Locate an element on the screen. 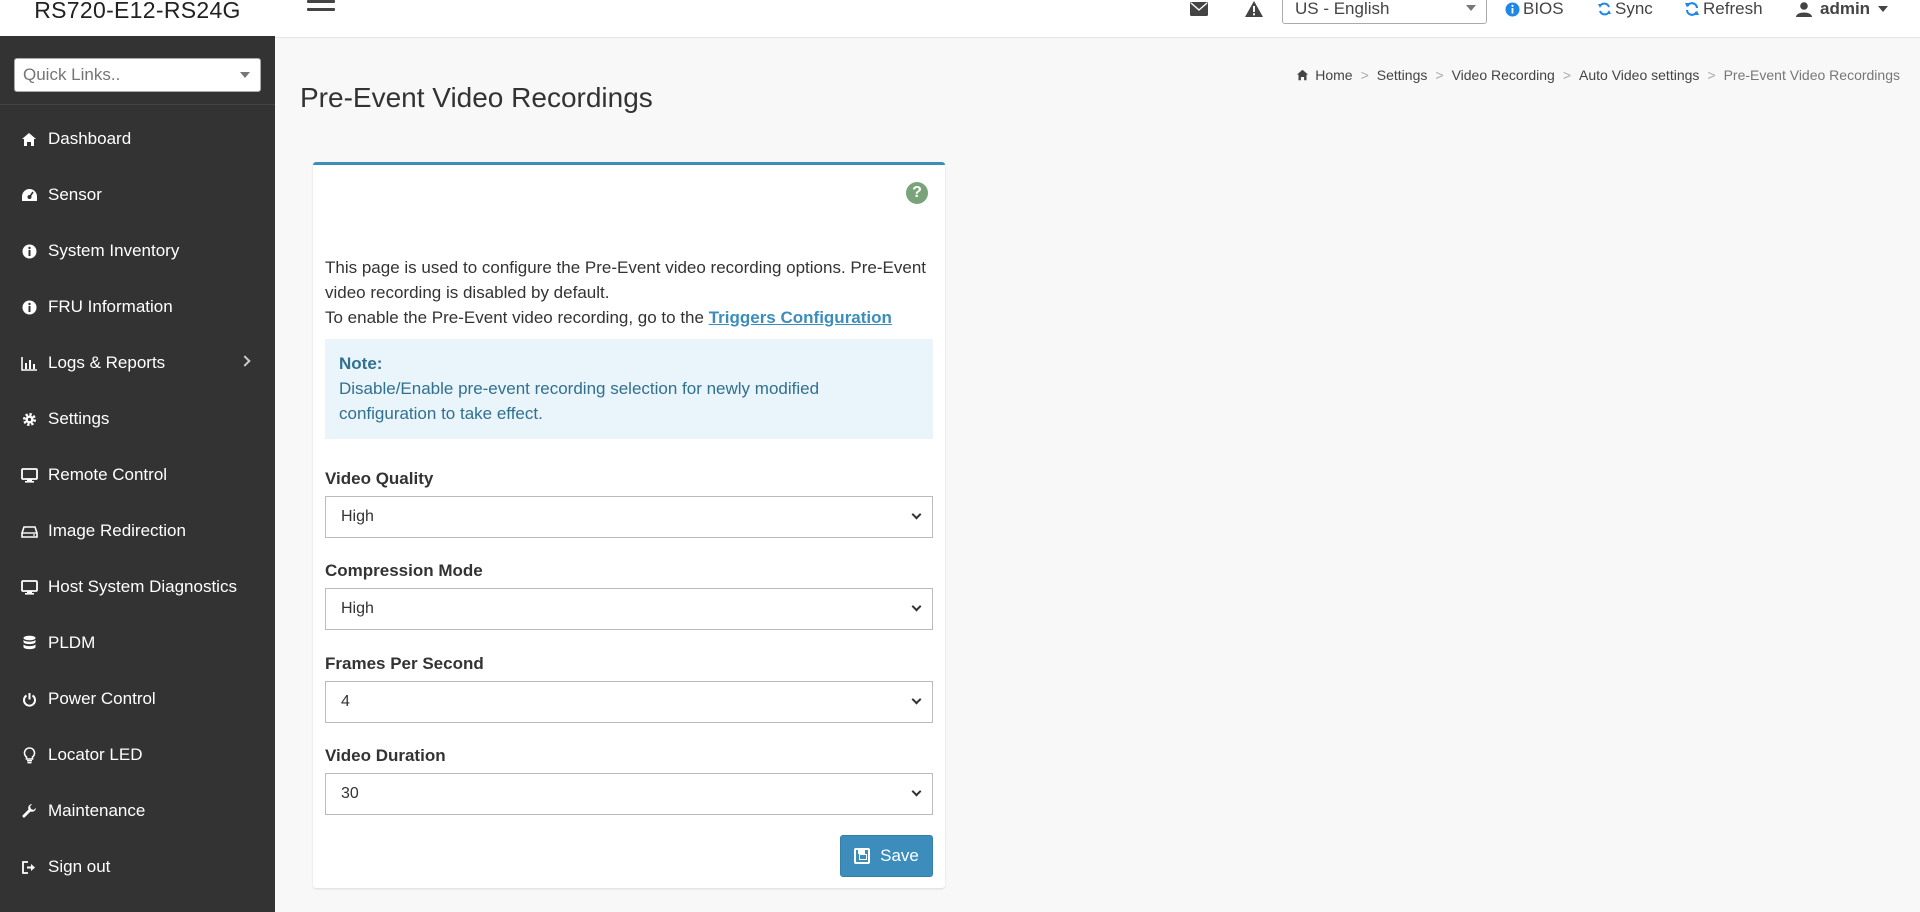 The height and width of the screenshot is (912, 1920). breadcrumb-auto-video-settings: Auto Video settings is located at coordinates (1639, 75).